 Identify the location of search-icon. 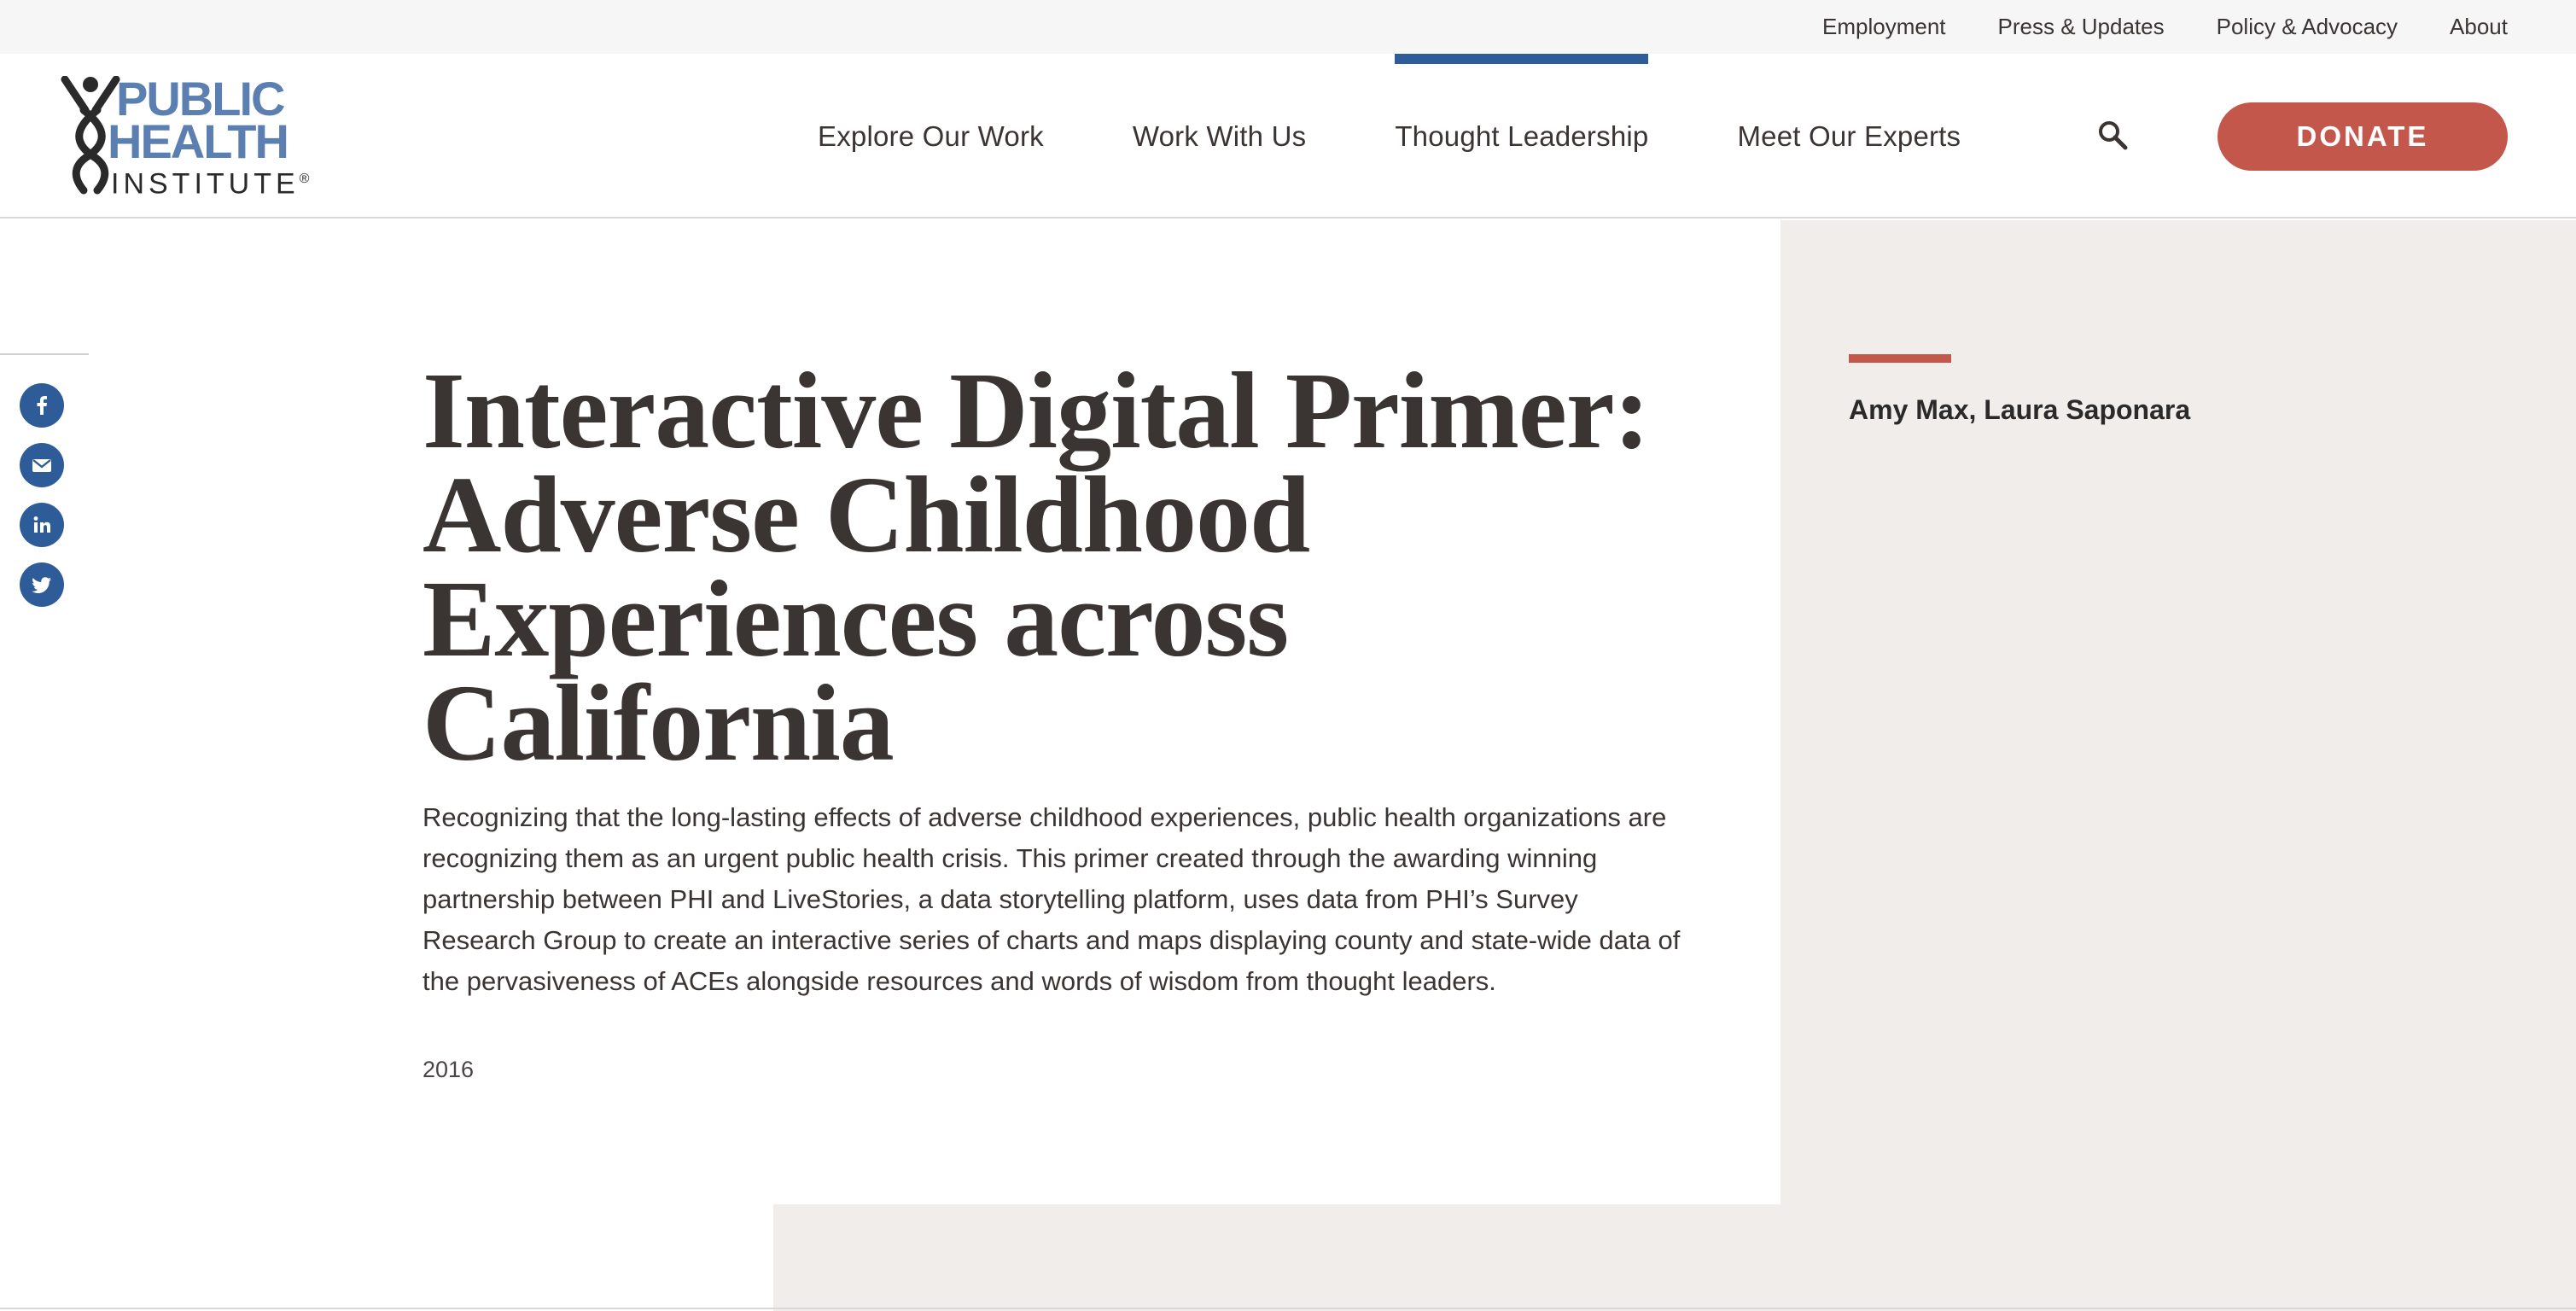
(2113, 135).